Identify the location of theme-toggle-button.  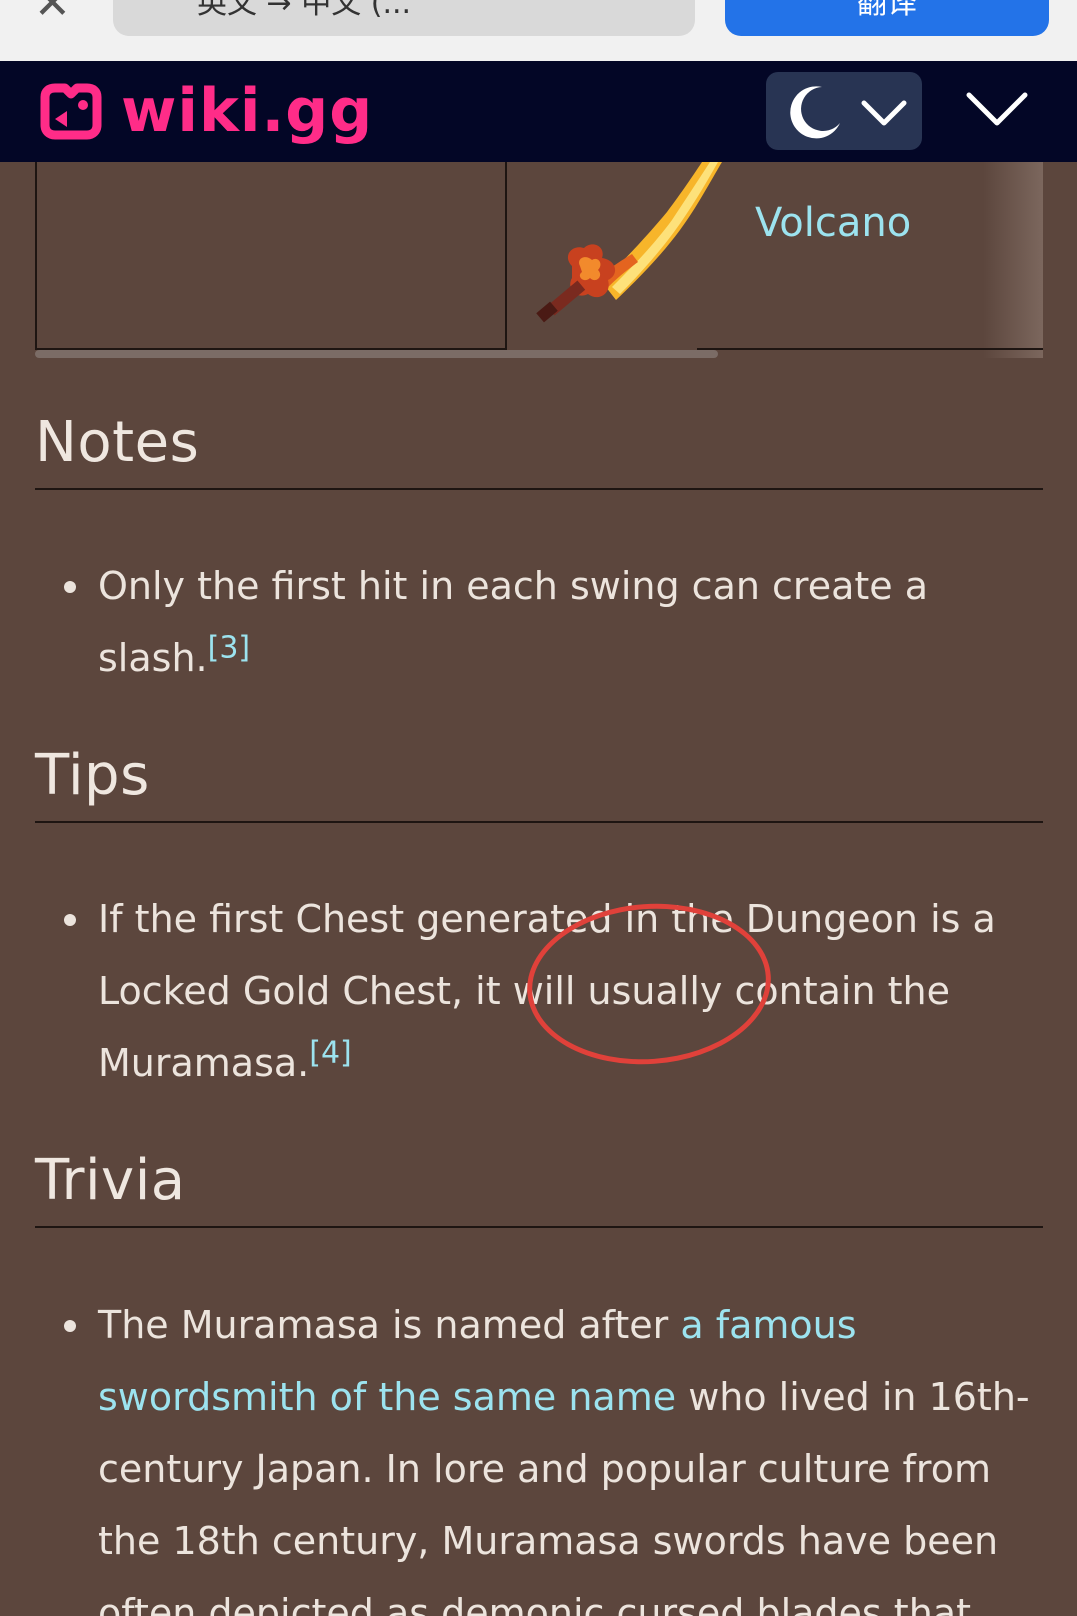
(844, 111).